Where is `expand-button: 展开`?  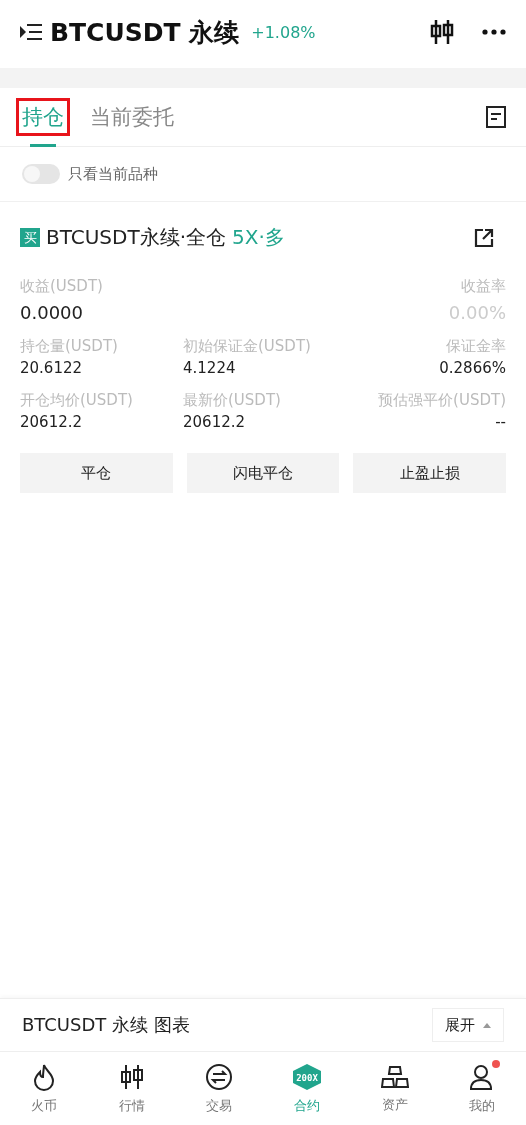
expand-button: 展开 is located at coordinates (468, 1025).